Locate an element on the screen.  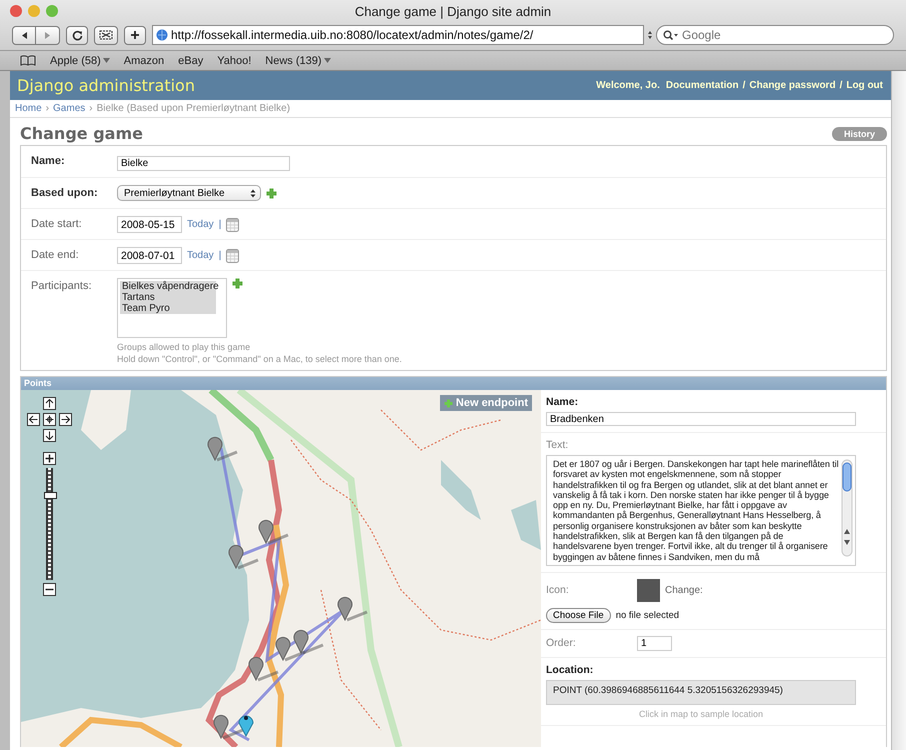
dropdown-icon is located at coordinates (650, 35).